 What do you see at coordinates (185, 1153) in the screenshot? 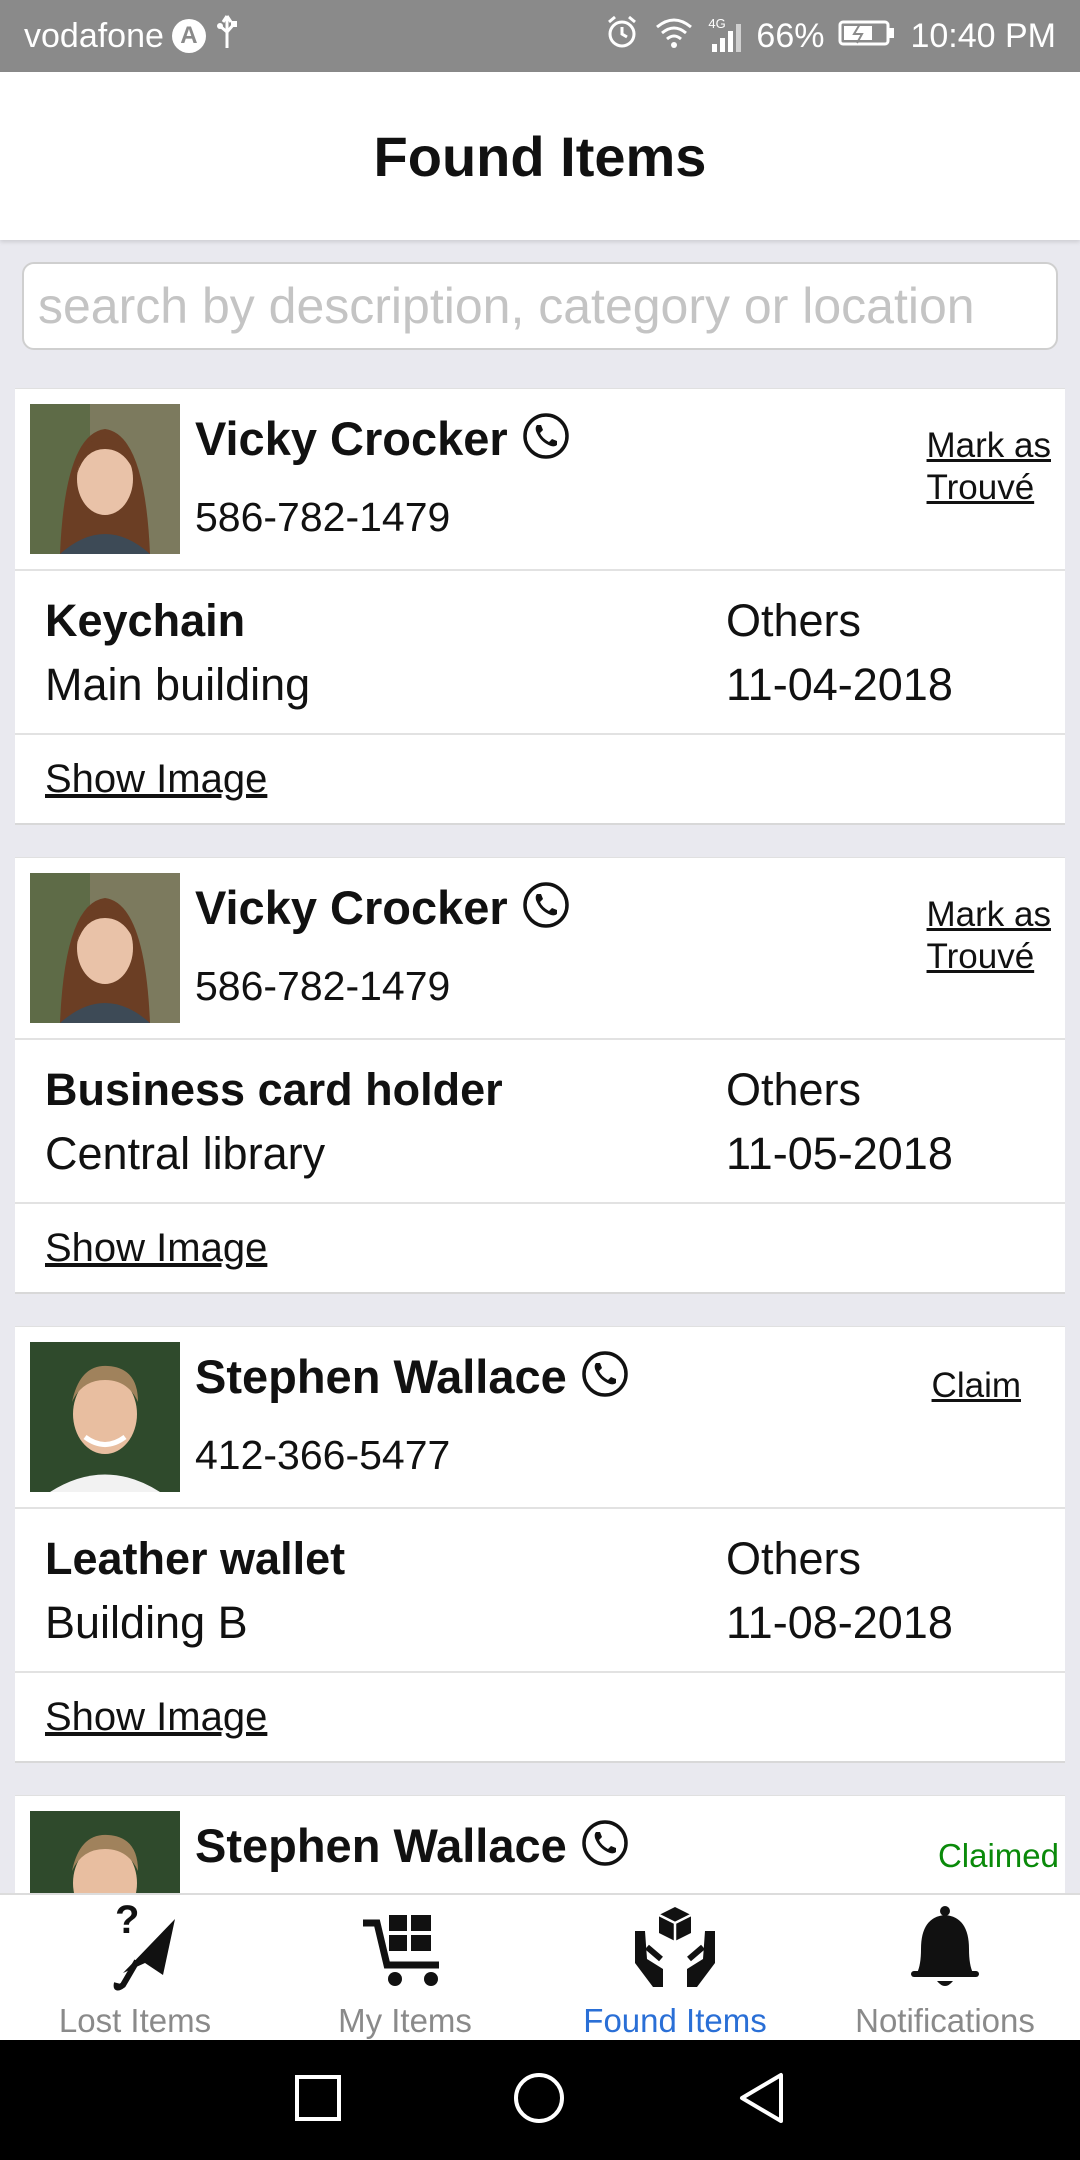
I see `item-location: Central library` at bounding box center [185, 1153].